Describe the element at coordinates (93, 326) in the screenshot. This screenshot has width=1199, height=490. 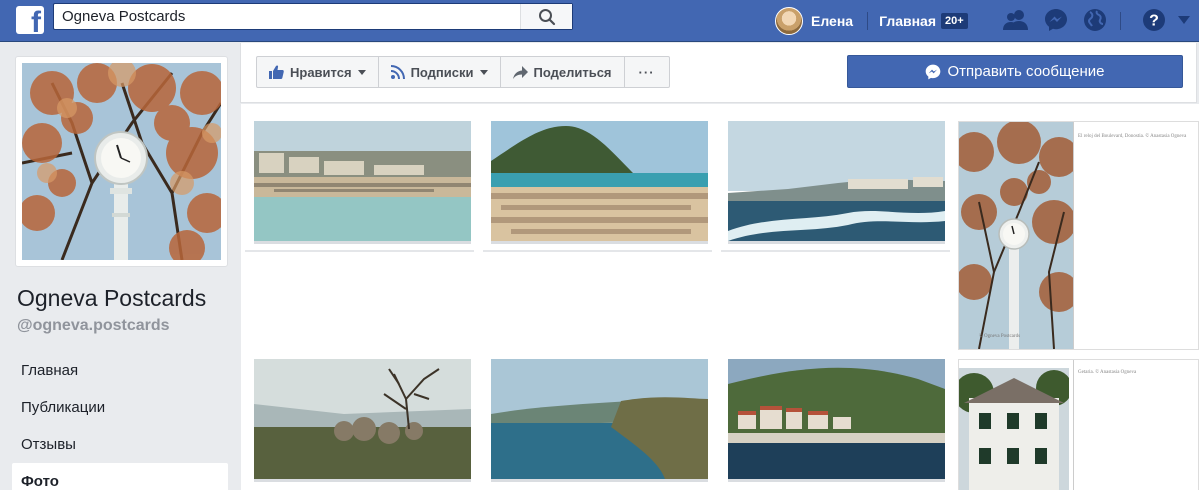
I see `page-handle: @ogneva.postcards` at that location.